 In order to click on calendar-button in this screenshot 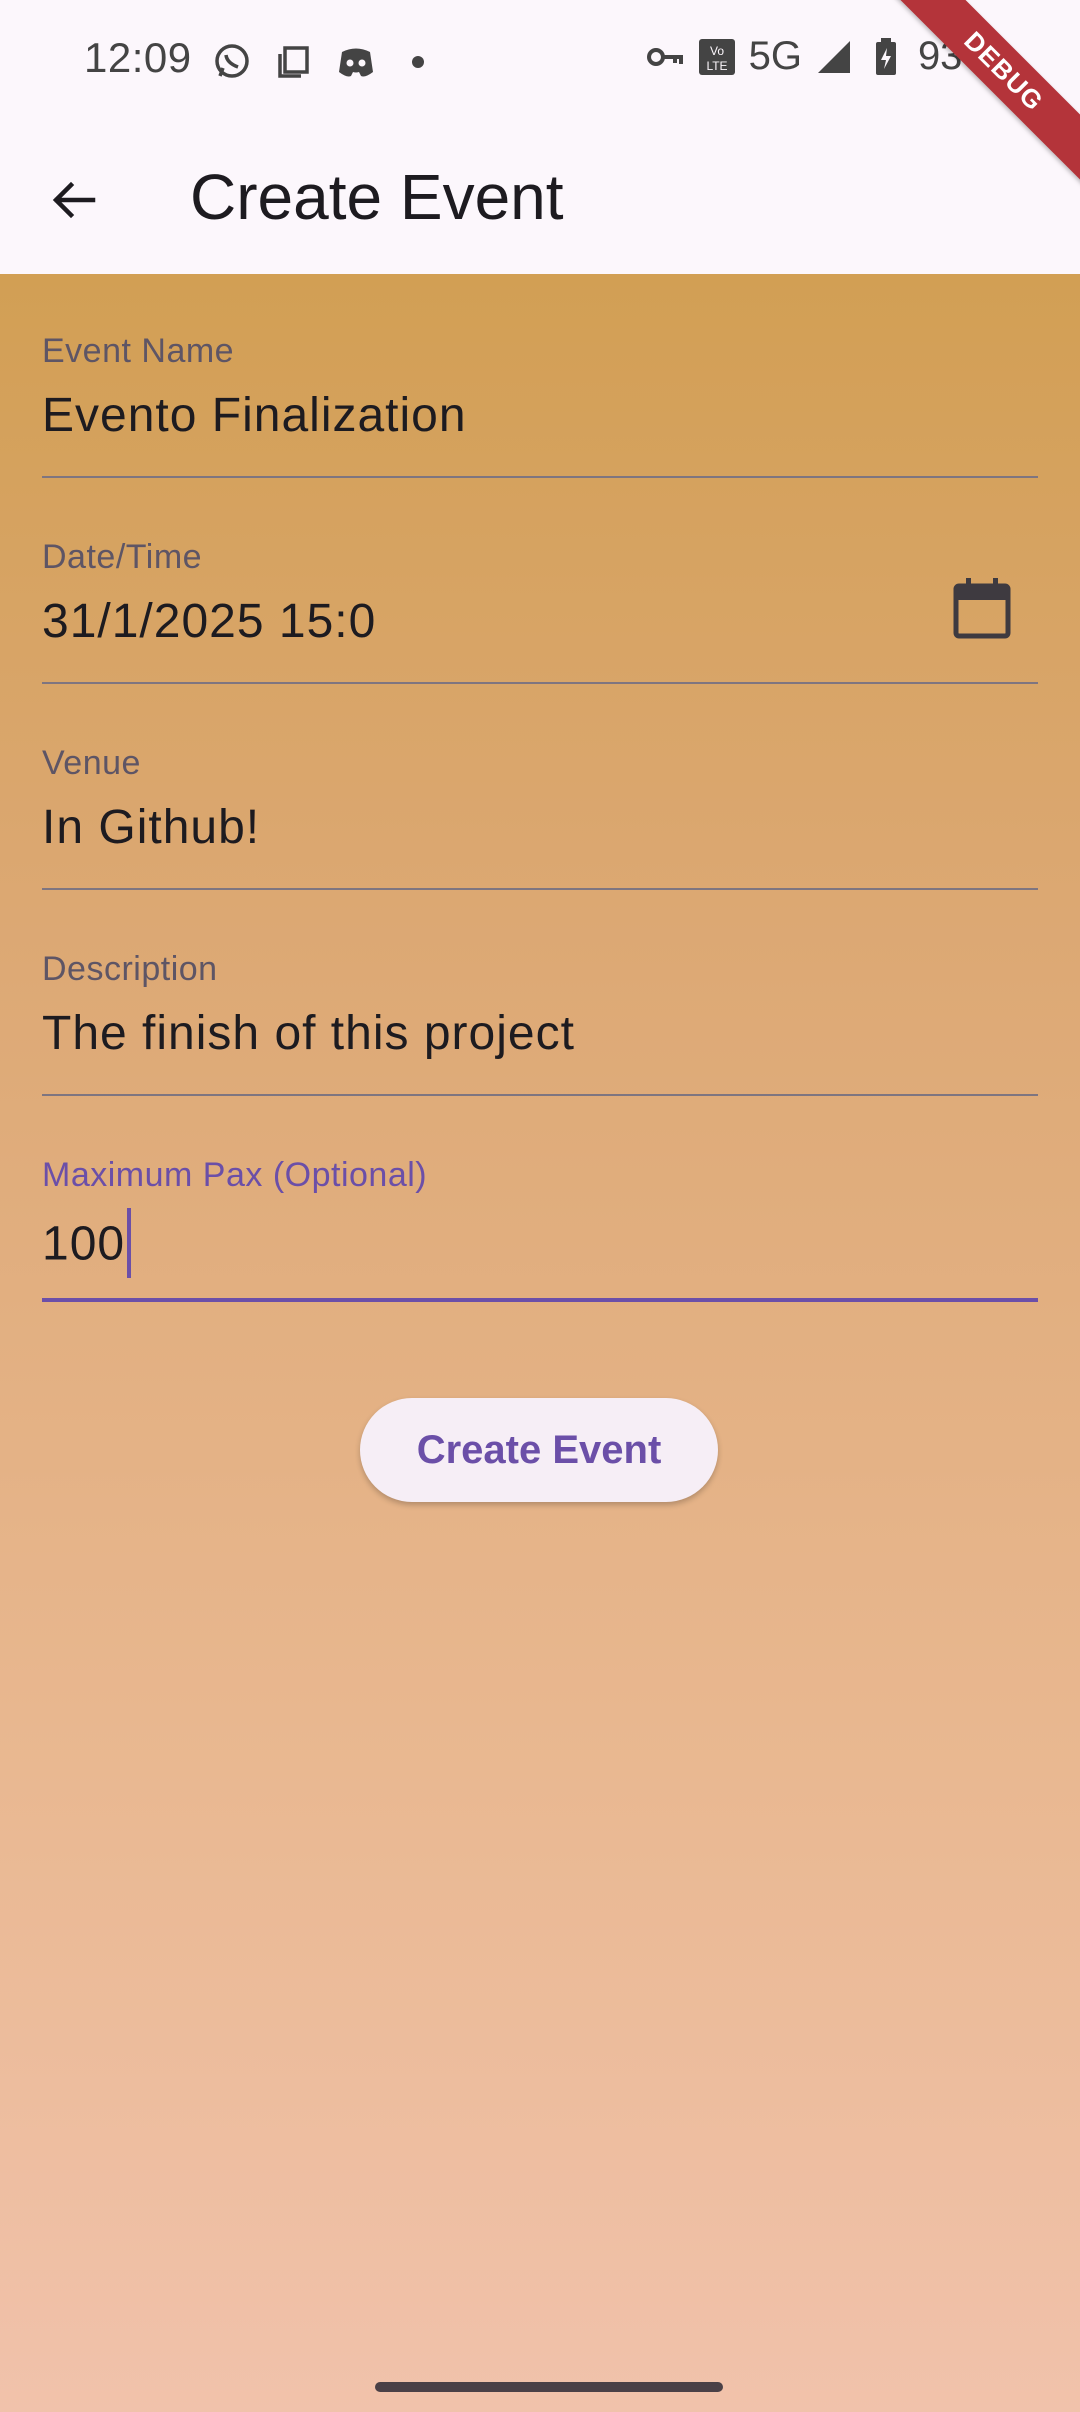, I will do `click(982, 608)`.